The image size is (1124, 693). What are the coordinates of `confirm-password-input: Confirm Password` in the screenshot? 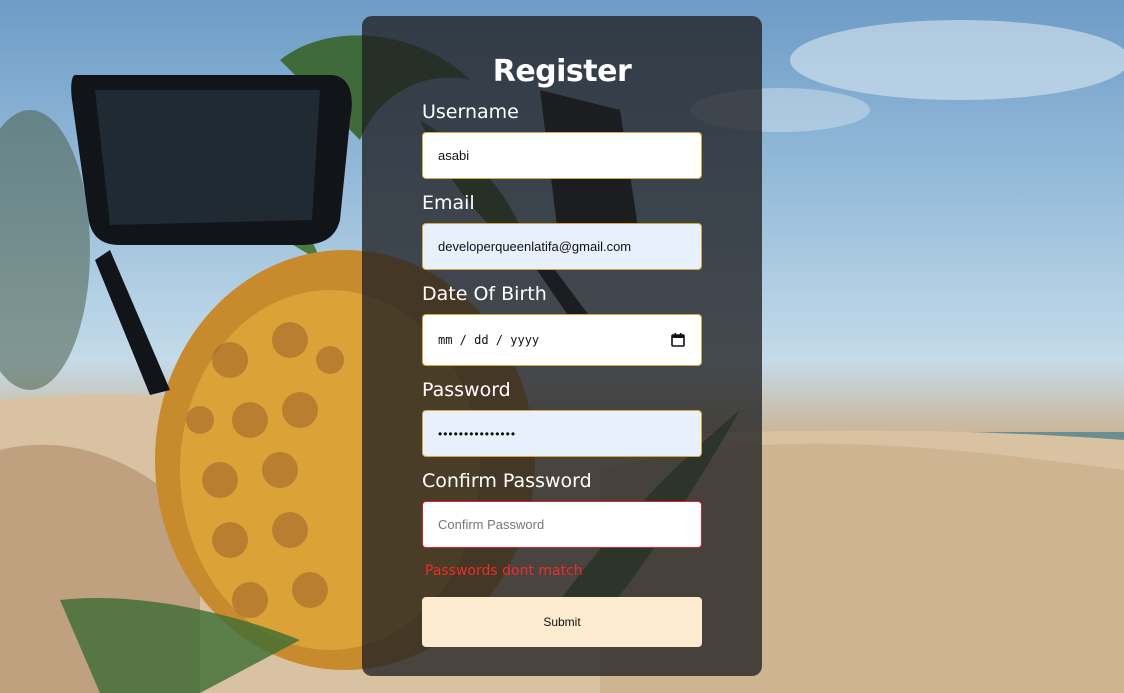 It's located at (562, 524).